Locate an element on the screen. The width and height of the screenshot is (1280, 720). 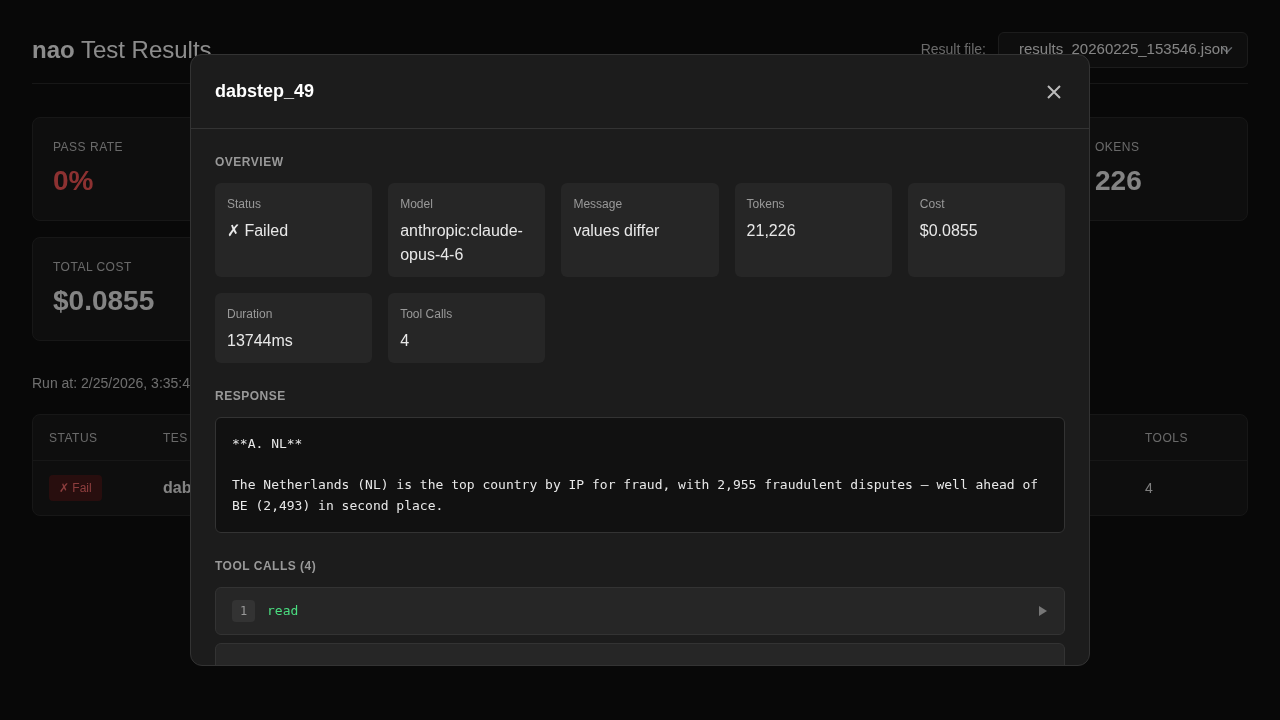
stat-value: $0.0855 is located at coordinates (104, 301).